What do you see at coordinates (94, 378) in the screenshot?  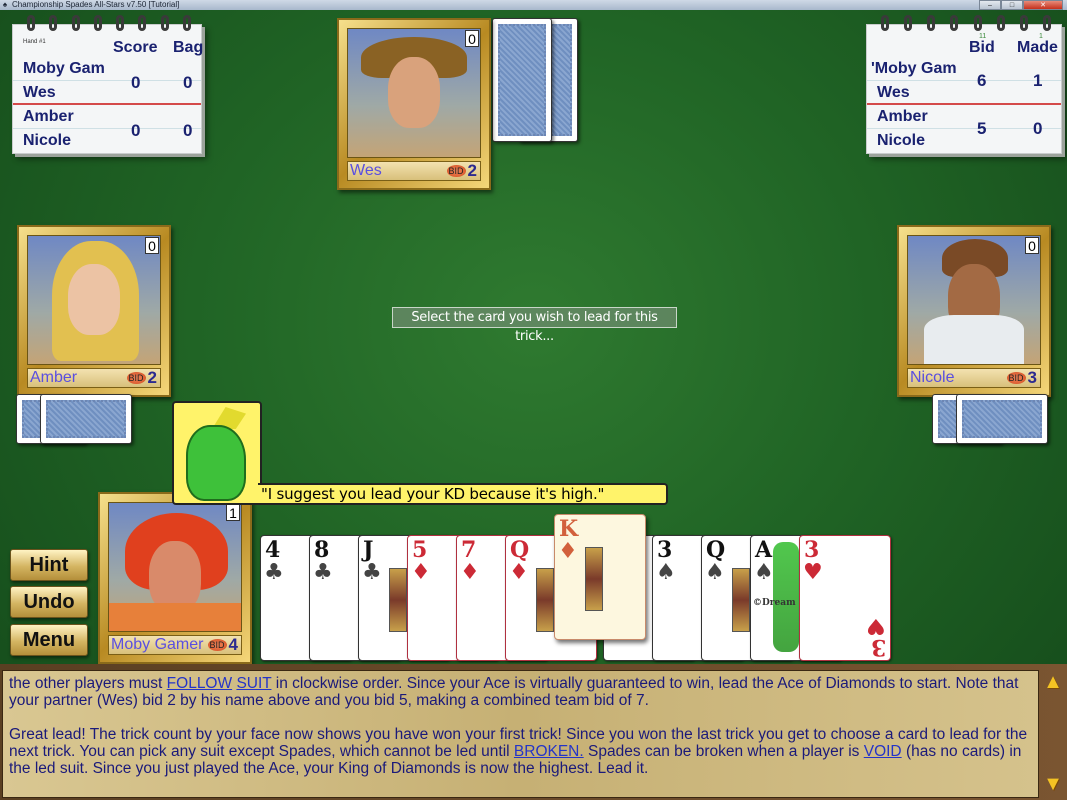 I see `name-bar: Amber BID 2` at bounding box center [94, 378].